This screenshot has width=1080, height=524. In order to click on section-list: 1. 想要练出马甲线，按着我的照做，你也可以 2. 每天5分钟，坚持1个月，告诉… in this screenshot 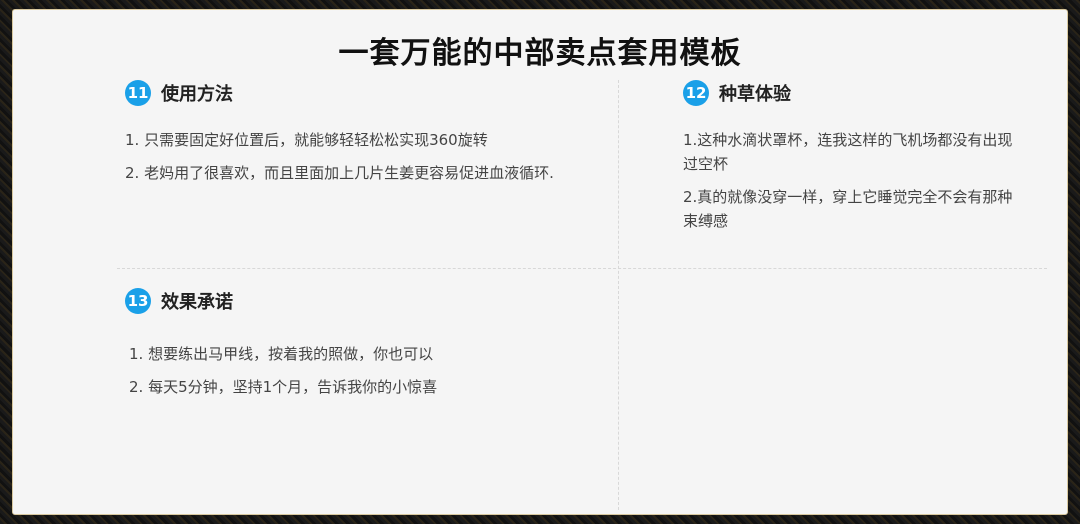, I will do `click(365, 370)`.